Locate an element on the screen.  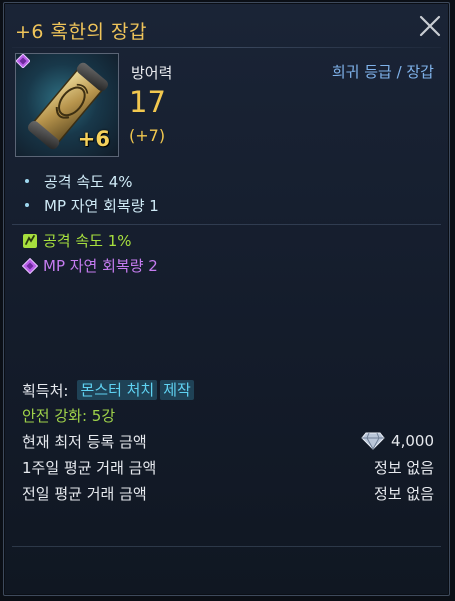
section-divider is located at coordinates (226, 224).